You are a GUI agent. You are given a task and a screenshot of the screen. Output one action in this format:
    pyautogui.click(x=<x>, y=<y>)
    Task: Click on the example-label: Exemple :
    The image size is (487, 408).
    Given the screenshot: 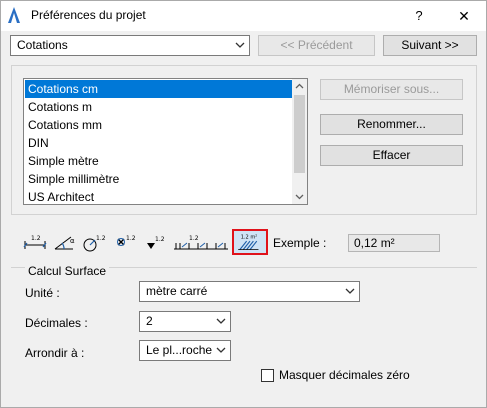 What is the action you would take?
    pyautogui.click(x=300, y=243)
    